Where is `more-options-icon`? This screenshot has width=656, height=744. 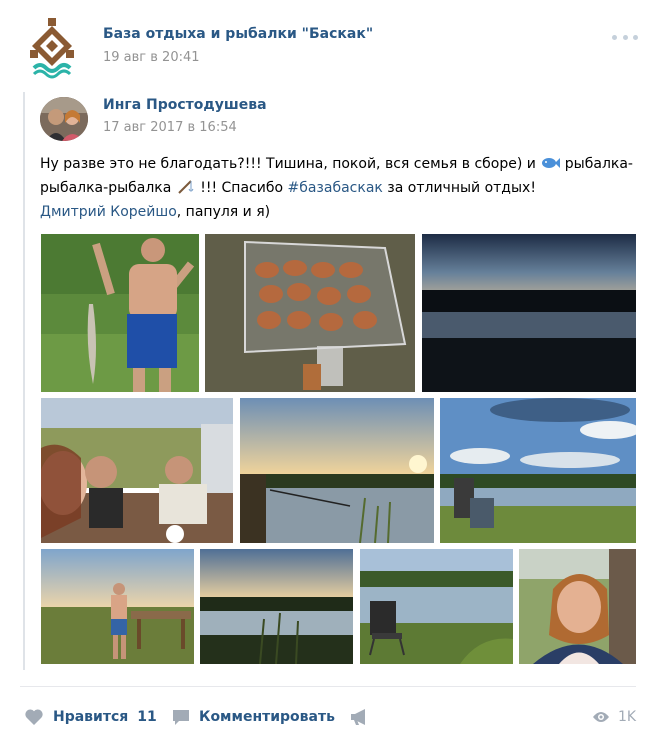
more-options-icon is located at coordinates (625, 37).